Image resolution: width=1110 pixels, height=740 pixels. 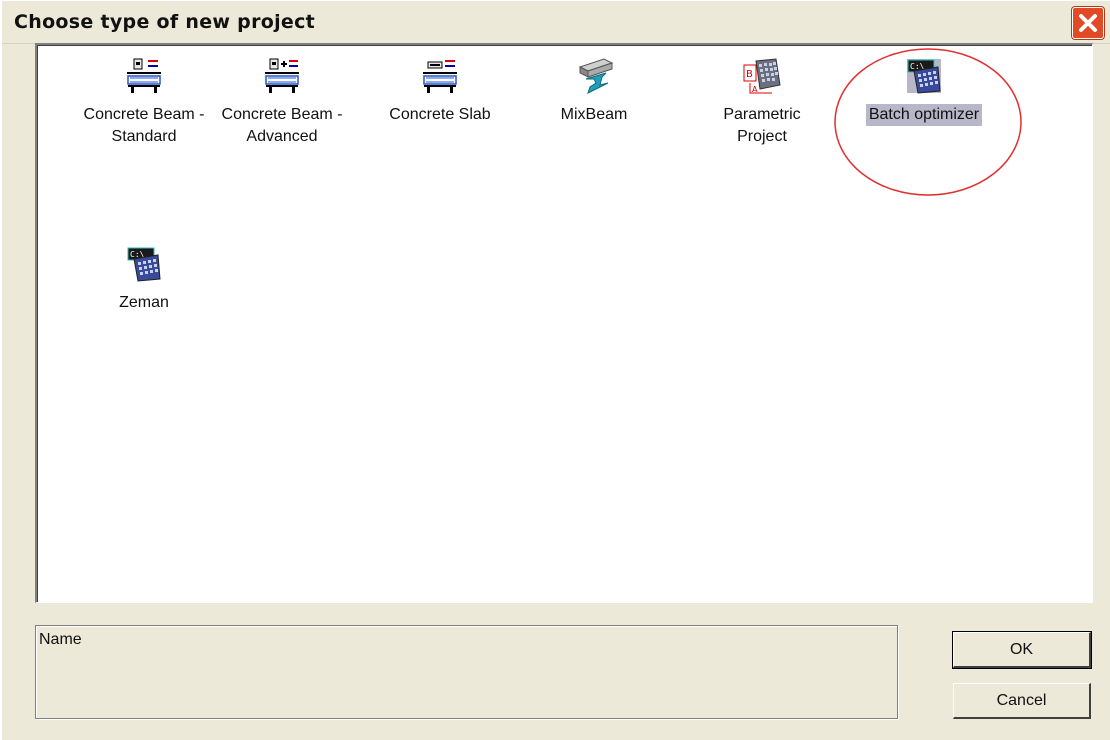 I want to click on batch-optimizer-icon: C:\, so click(x=924, y=77).